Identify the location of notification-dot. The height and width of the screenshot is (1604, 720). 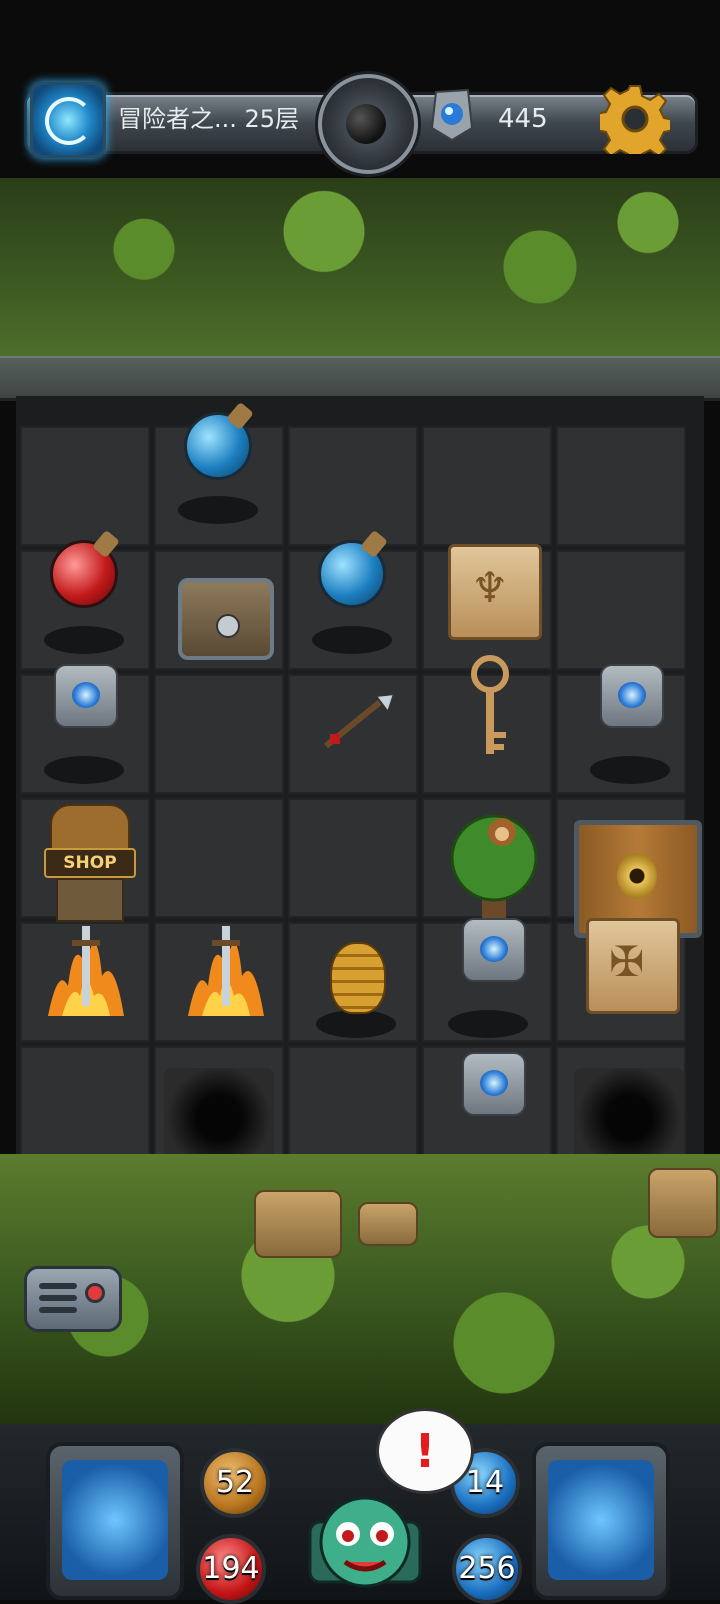
(95, 1293).